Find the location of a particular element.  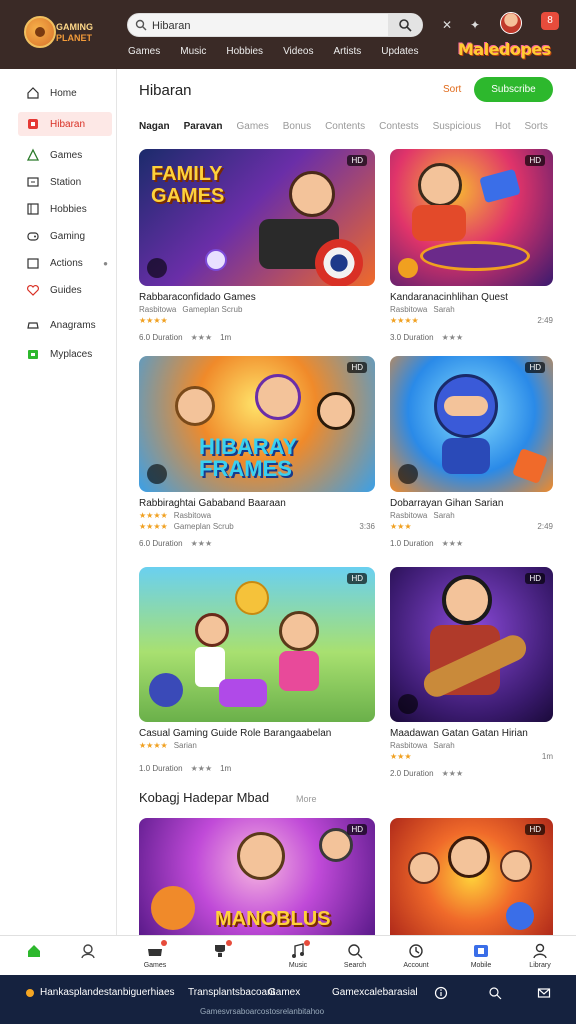

video-thumbnail: MANOBLUS HD is located at coordinates (257, 876).